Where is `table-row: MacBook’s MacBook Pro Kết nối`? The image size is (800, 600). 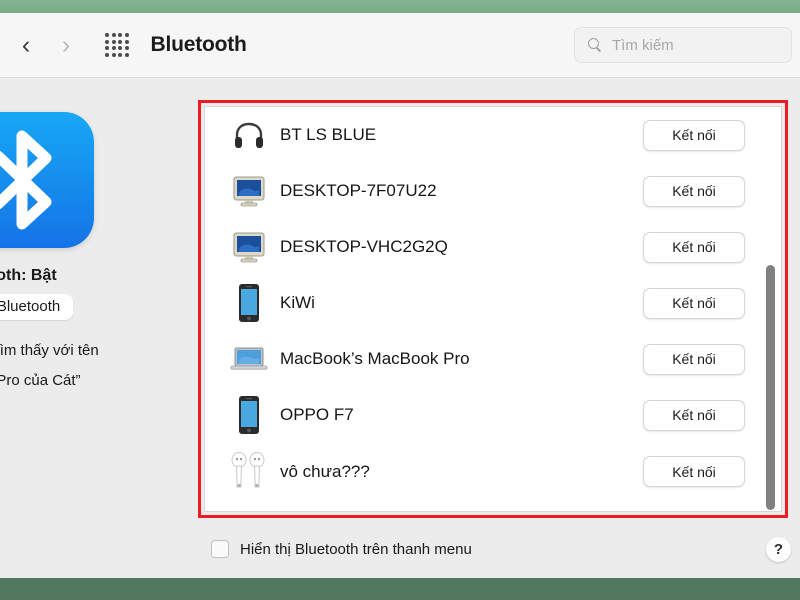 table-row: MacBook’s MacBook Pro Kết nối is located at coordinates (485, 359).